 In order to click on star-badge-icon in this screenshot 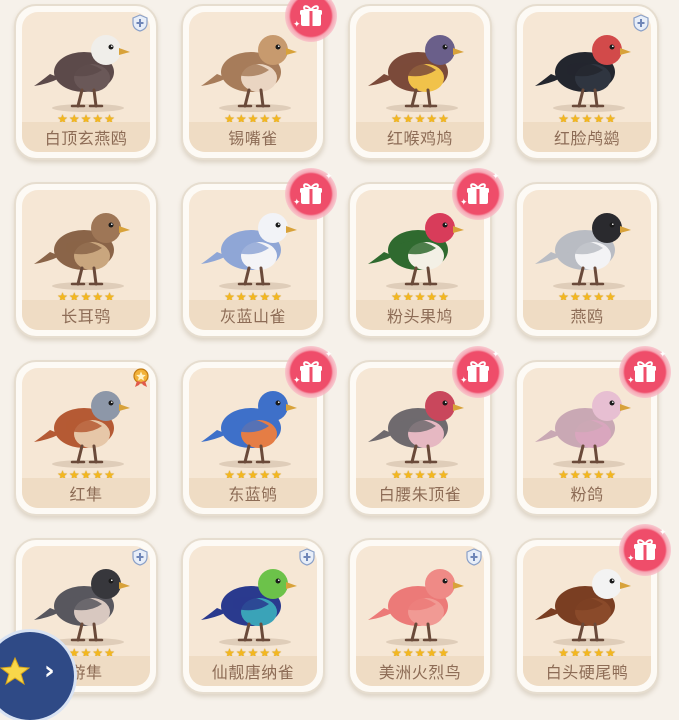, I will do `click(15, 671)`.